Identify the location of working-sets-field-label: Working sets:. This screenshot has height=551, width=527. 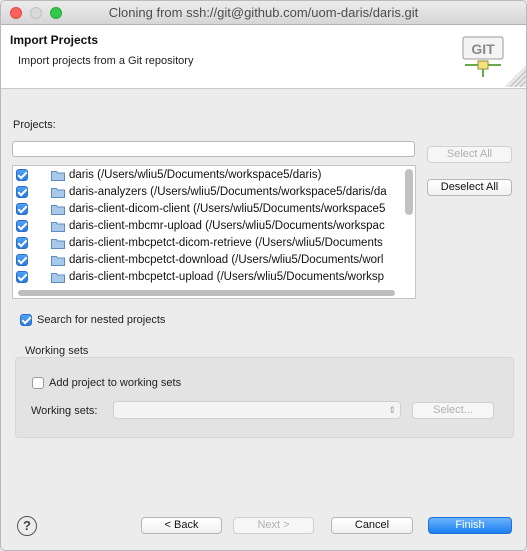
(64, 411).